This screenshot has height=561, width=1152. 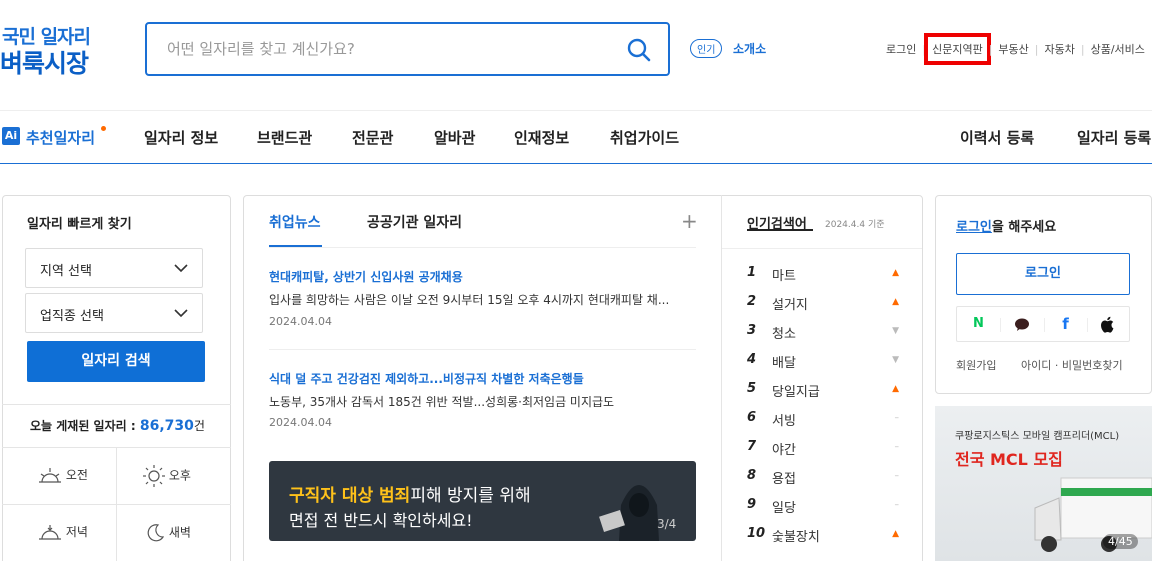 I want to click on news-title-2: 식대 덜 주고 건강검진 제외하고...비정규직 차별한 저축은행들, so click(x=426, y=378).